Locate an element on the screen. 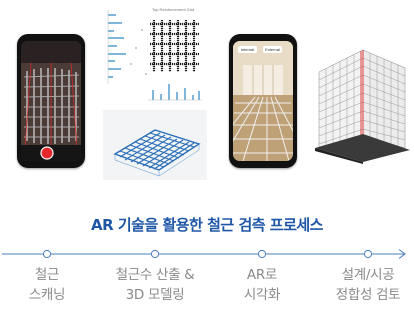 This screenshot has width=414, height=313. step-label-line1: 철근수 산출 & is located at coordinates (155, 275).